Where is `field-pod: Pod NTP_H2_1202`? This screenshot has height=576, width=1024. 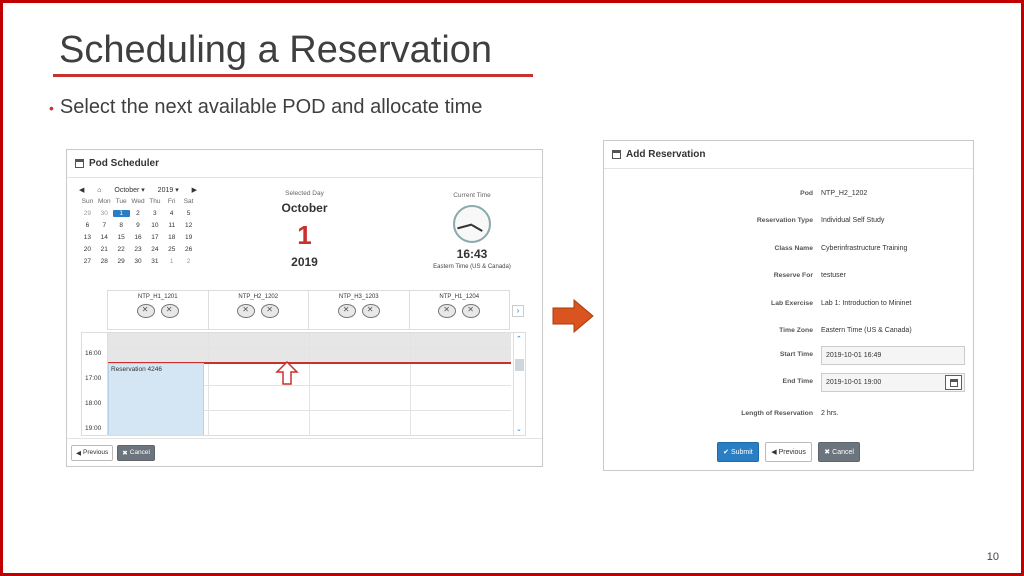 field-pod: Pod NTP_H2_1202 is located at coordinates (788, 195).